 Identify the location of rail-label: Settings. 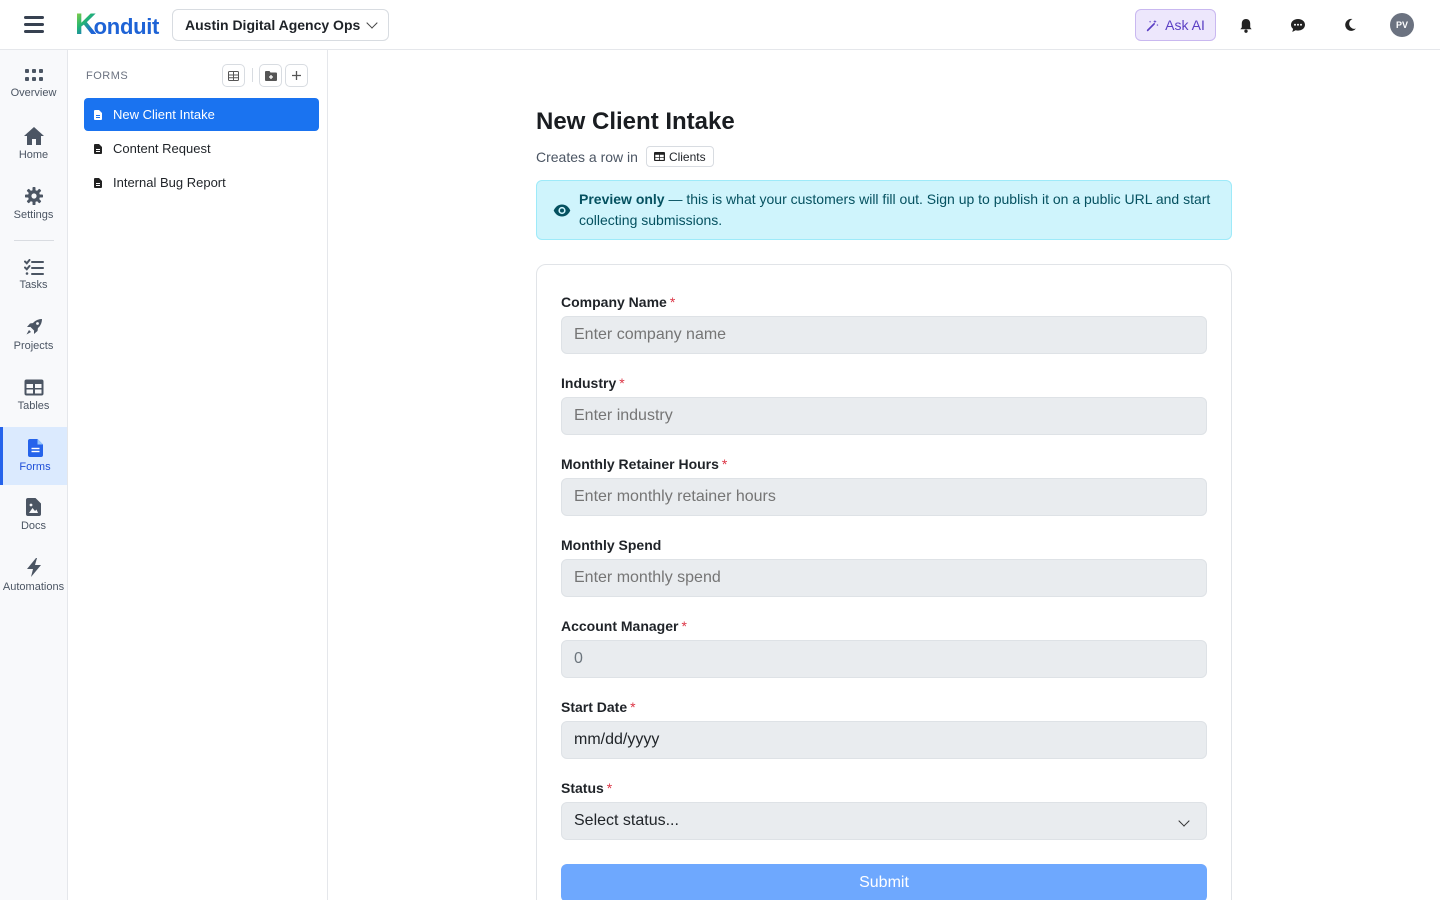
(33, 215).